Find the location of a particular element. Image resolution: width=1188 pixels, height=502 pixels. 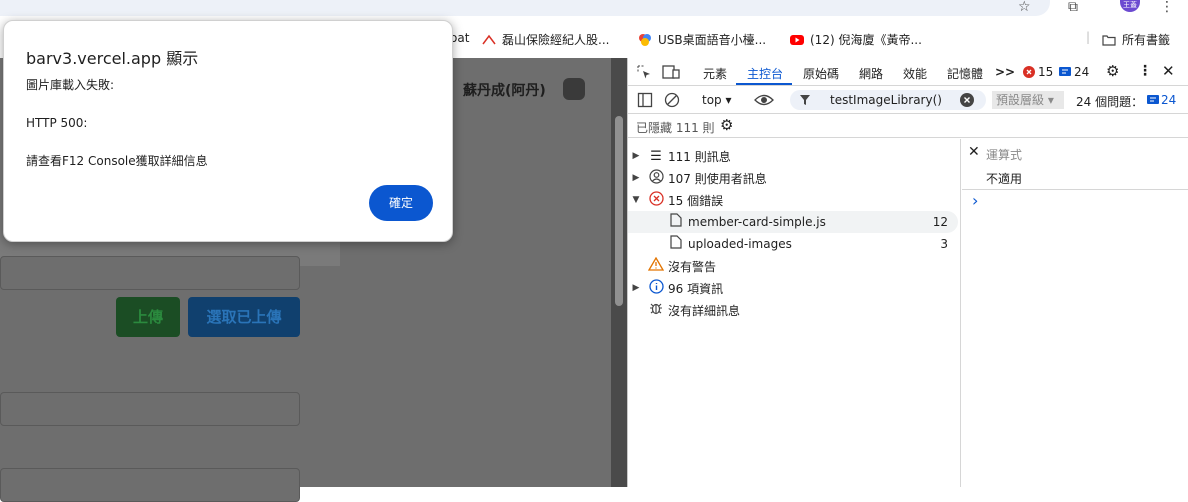

console-prompt: › is located at coordinates (975, 200).